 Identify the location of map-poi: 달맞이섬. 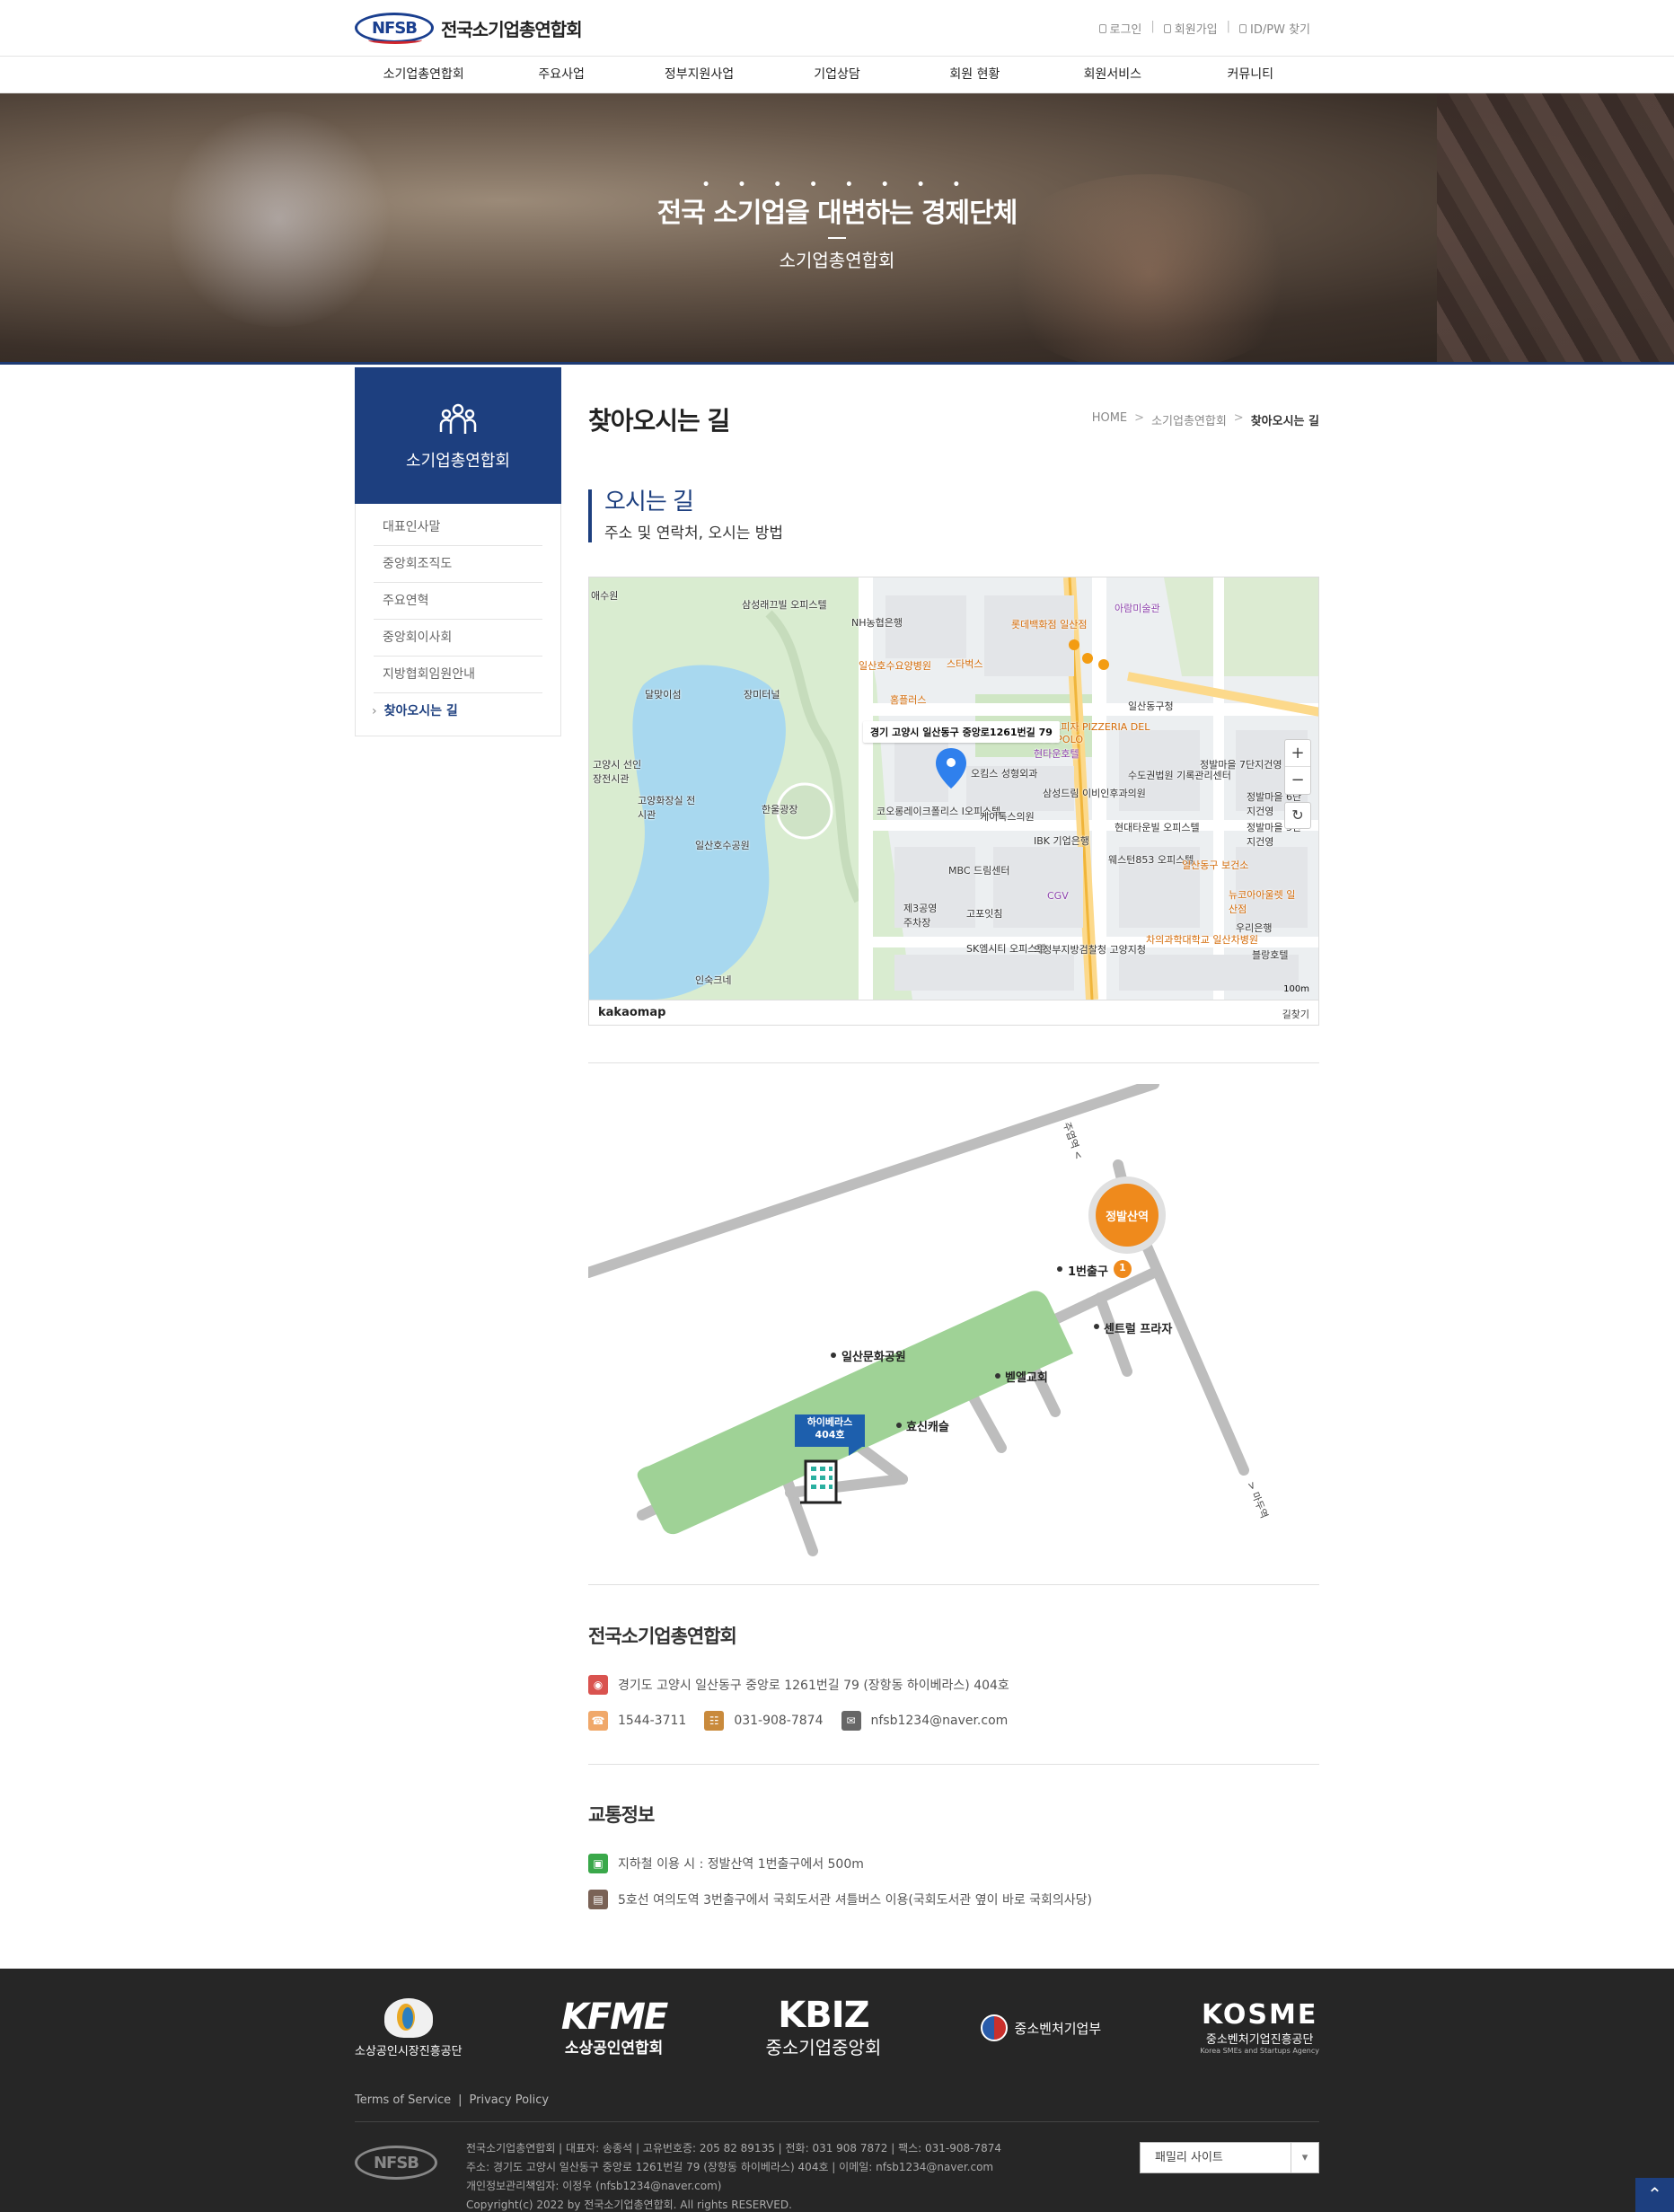
(663, 694).